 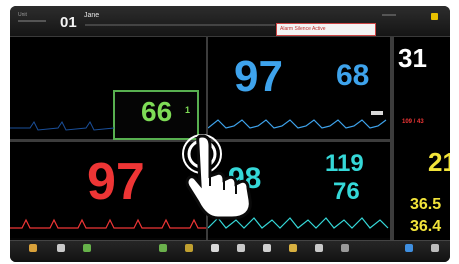 I want to click on footer-button-nibp, so click(x=163, y=252).